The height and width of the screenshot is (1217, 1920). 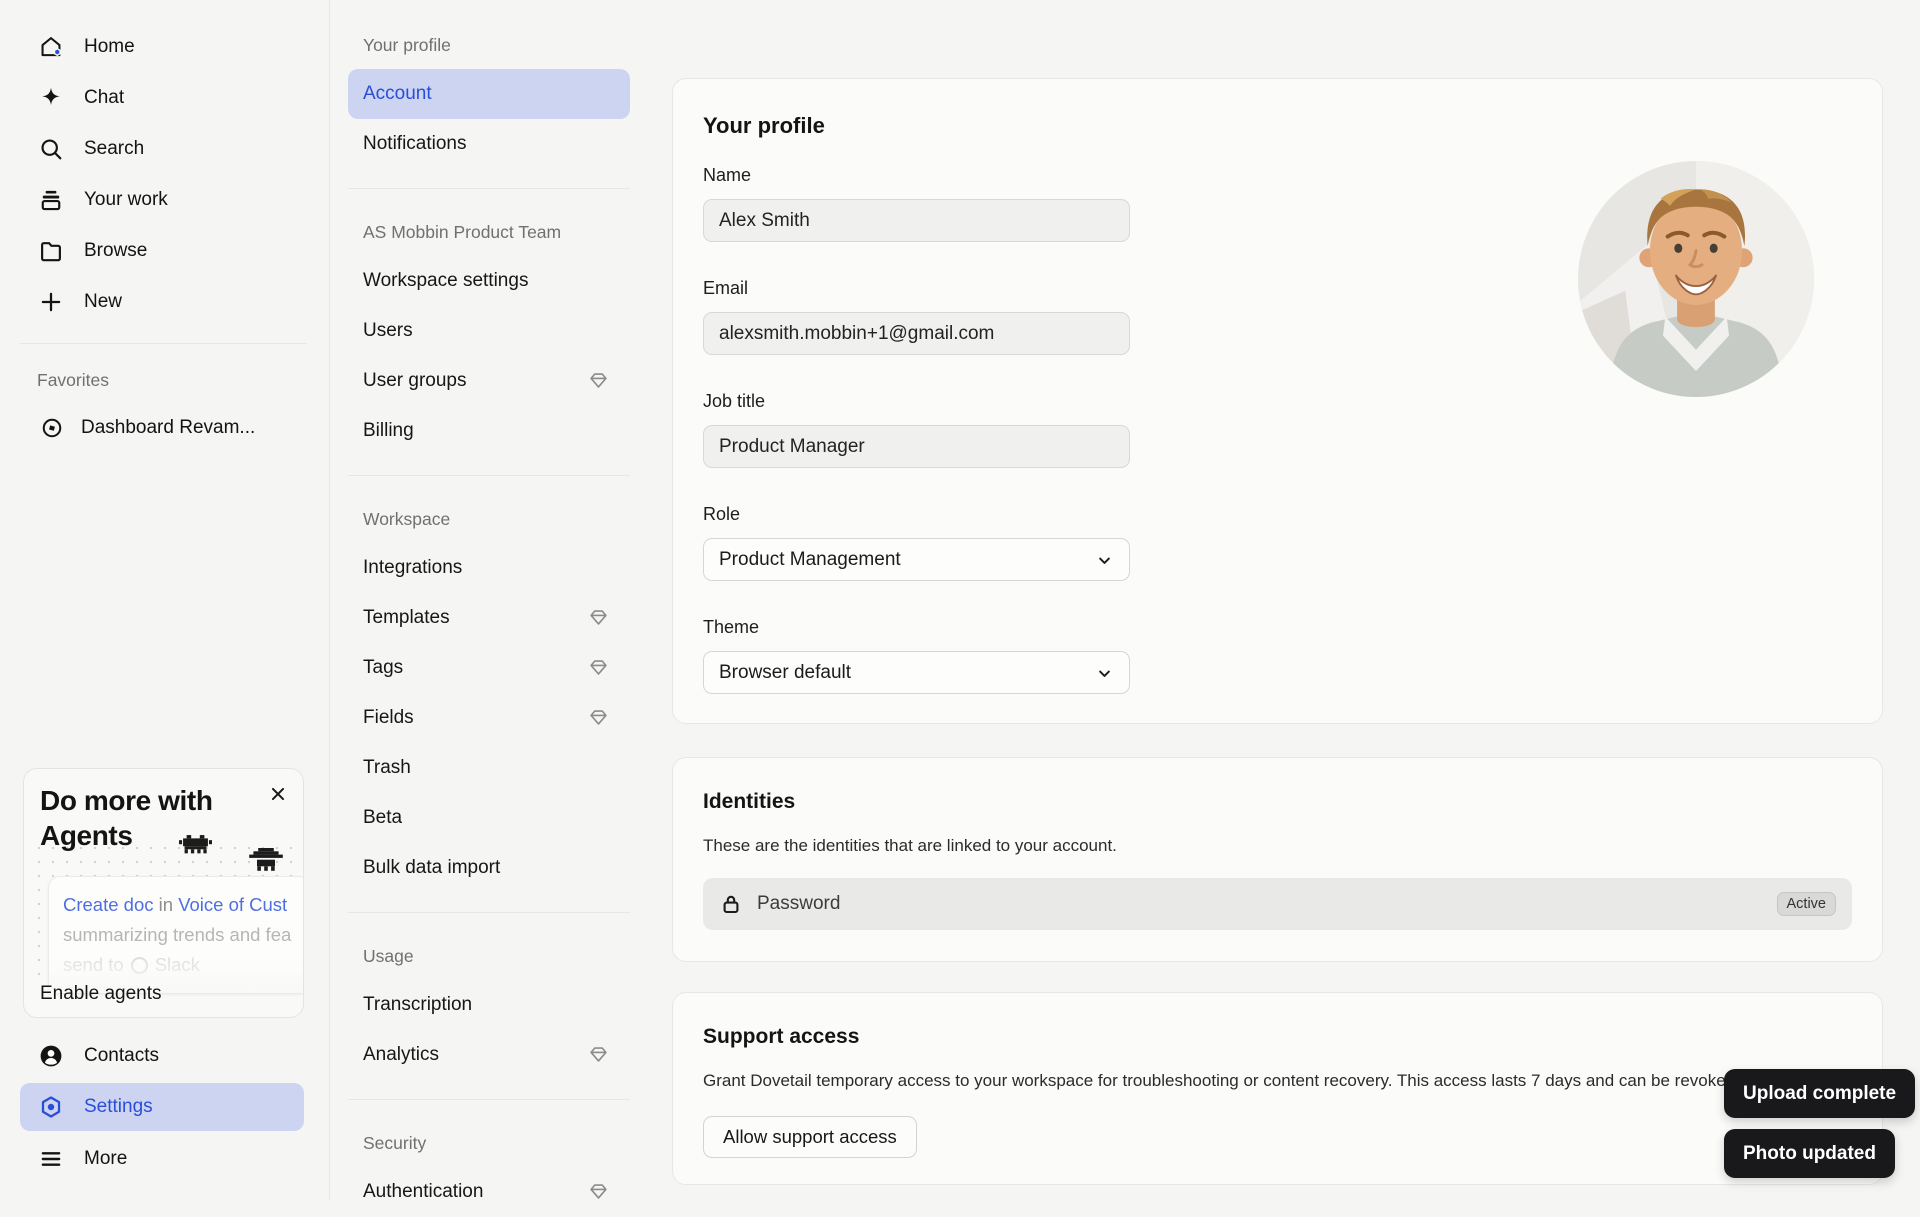 What do you see at coordinates (916, 446) in the screenshot?
I see `job-title-input` at bounding box center [916, 446].